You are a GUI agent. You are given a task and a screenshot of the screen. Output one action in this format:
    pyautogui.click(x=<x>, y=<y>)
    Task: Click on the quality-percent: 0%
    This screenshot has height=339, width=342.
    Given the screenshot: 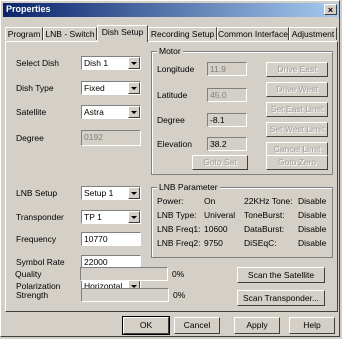 What is the action you would take?
    pyautogui.click(x=178, y=274)
    